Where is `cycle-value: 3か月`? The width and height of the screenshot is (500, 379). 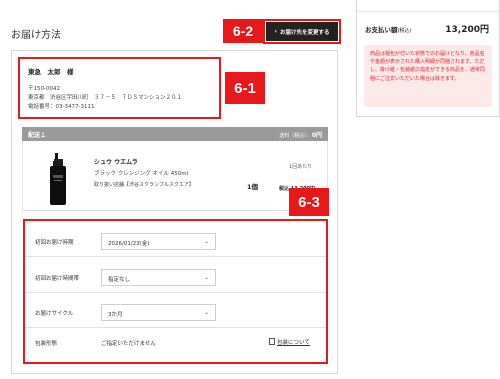
cycle-value: 3か月 is located at coordinates (115, 315).